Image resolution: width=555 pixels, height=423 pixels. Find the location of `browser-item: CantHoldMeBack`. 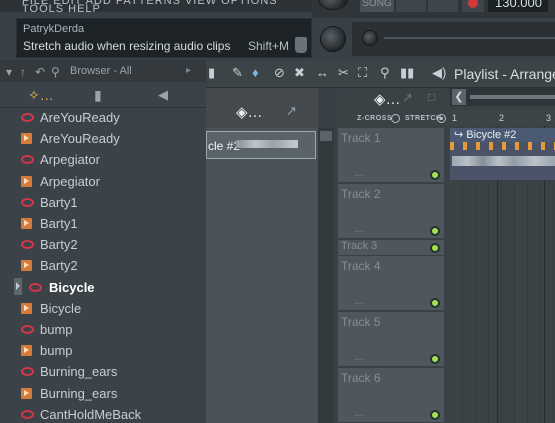

browser-item: CantHoldMeBack is located at coordinates (103, 414).